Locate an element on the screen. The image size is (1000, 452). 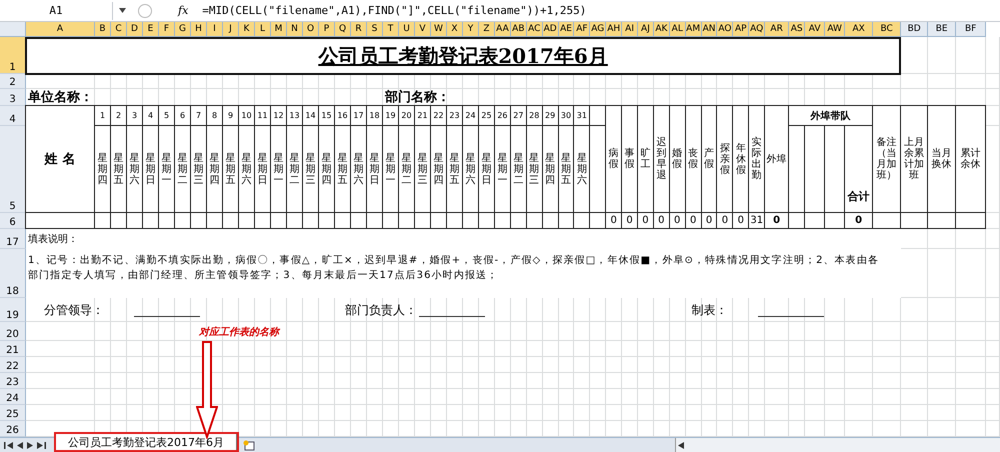
column-header: R is located at coordinates (359, 29).